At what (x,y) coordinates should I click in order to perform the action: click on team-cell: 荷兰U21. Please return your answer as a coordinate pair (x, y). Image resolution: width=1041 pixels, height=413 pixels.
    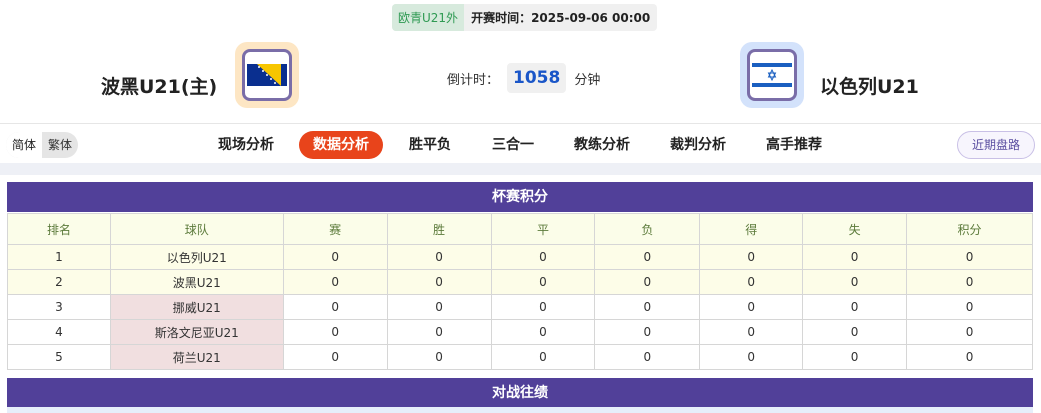
    Looking at the image, I should click on (196, 357).